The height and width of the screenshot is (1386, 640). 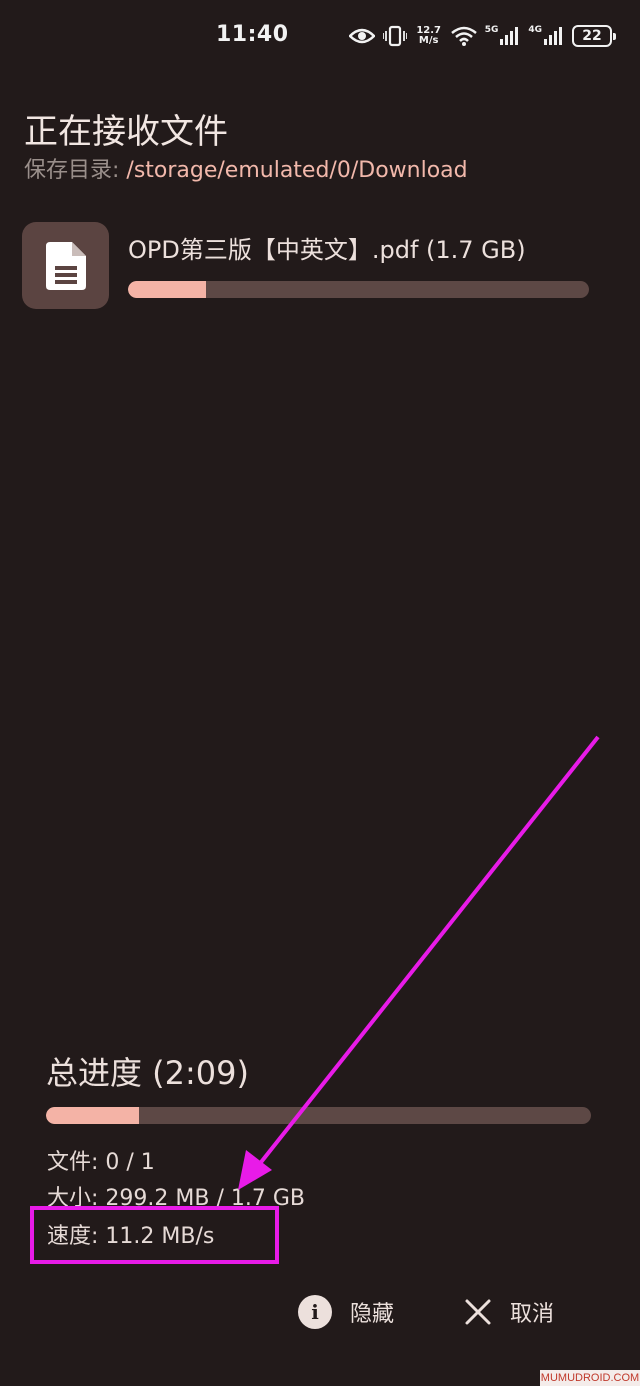 I want to click on annotation-highlight-box, so click(x=154, y=1235).